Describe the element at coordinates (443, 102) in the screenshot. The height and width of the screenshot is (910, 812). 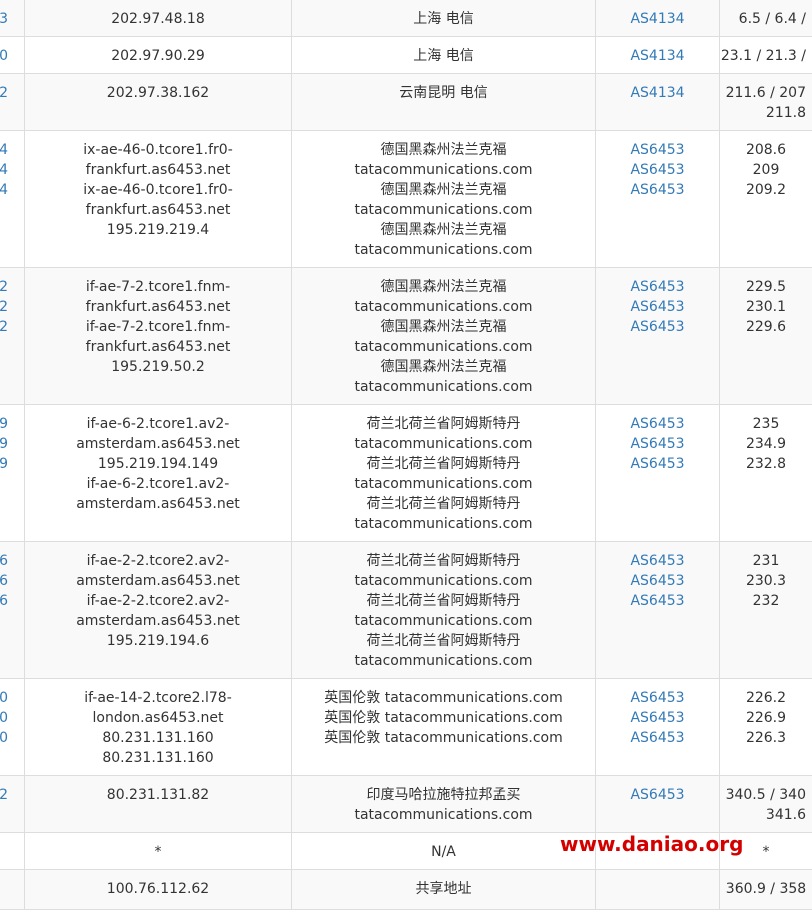
I see `location-cell: 云南昆明 电信` at that location.